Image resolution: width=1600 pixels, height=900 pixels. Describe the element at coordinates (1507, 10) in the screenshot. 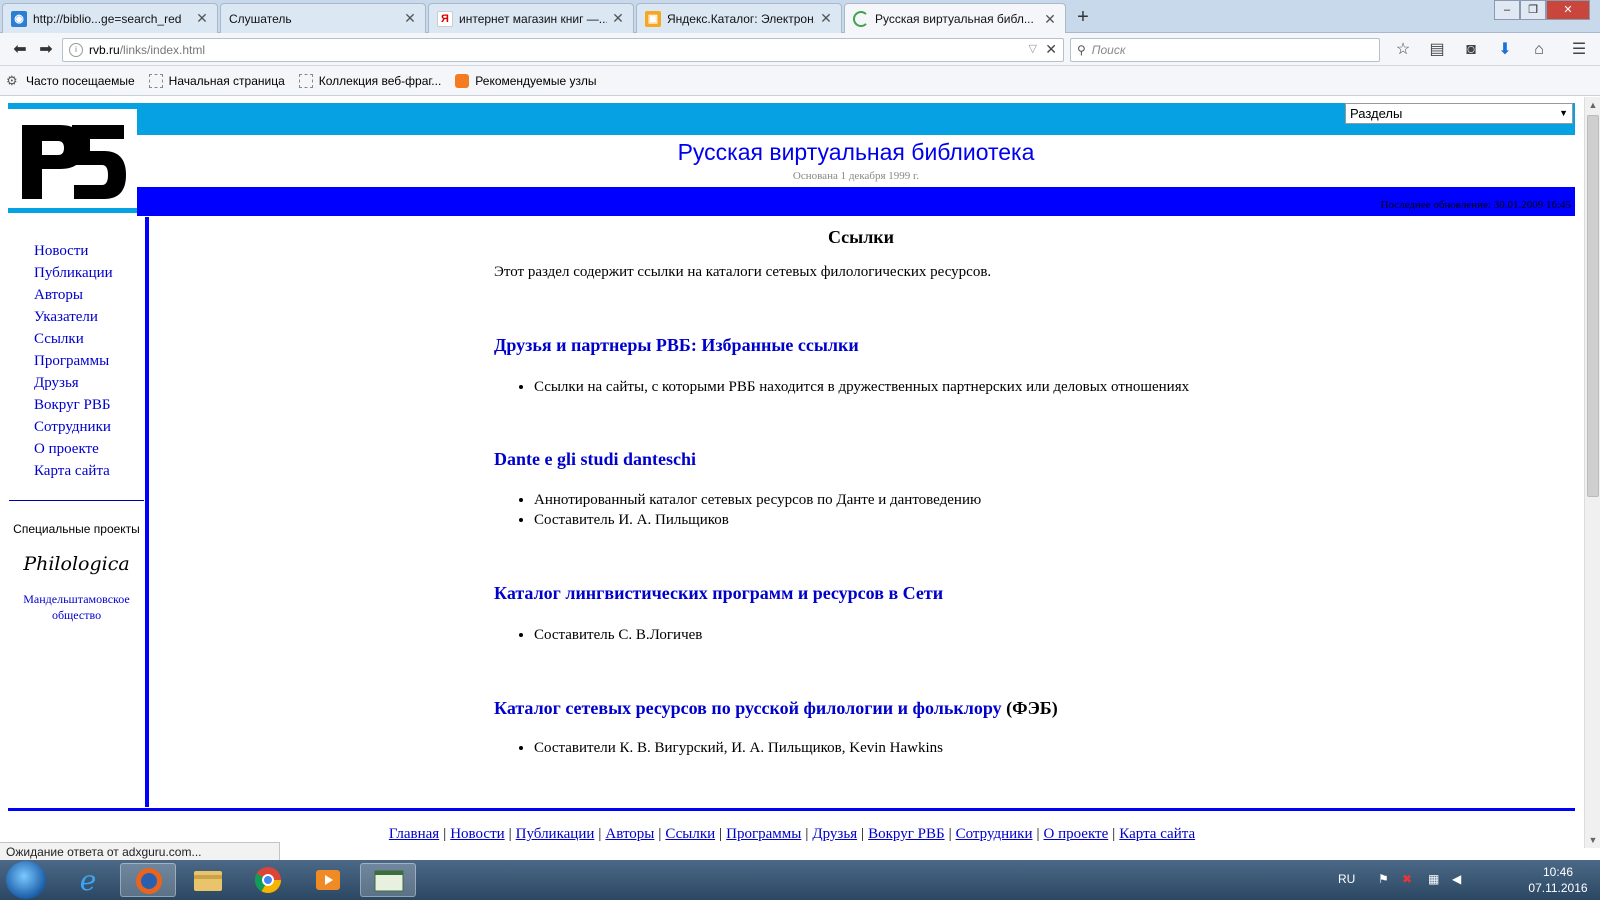

I see `minimize-button: –` at that location.